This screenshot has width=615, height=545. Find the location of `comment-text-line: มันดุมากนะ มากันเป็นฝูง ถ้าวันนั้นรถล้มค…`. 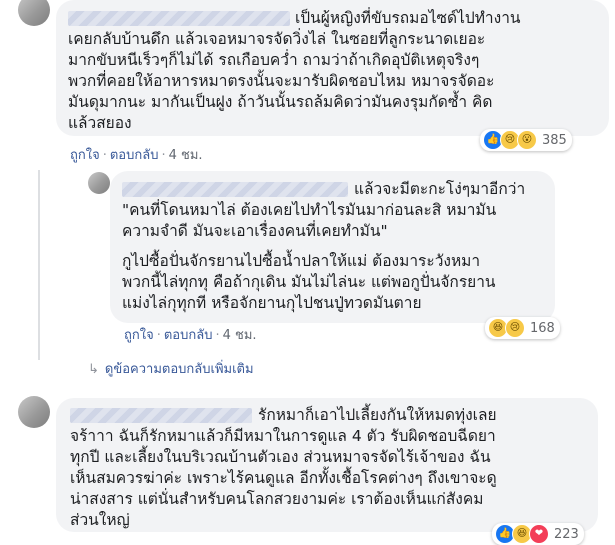

comment-text-line: มันดุมากนะ มากันเป็นฝูง ถ้าวันนั้นรถล้มค… is located at coordinates (280, 102).